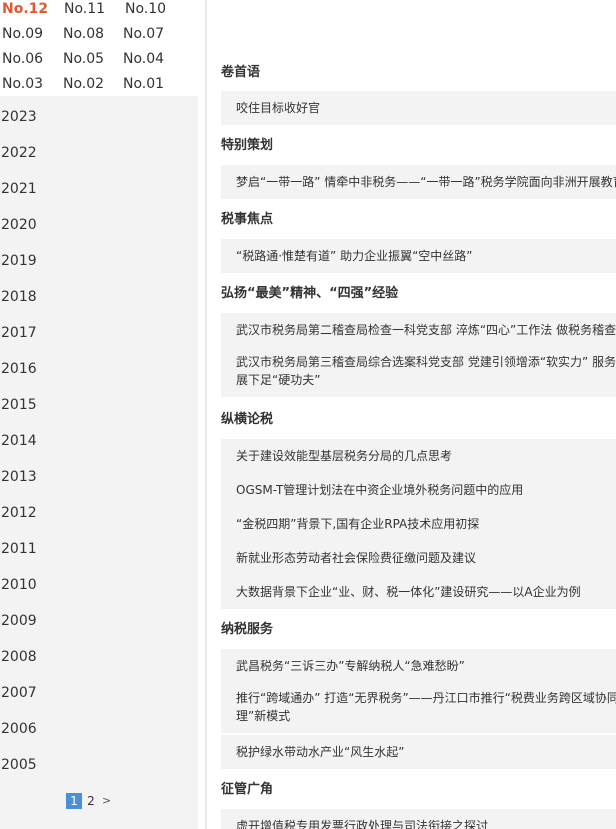 Image resolution: width=616 pixels, height=829 pixels. What do you see at coordinates (74, 801) in the screenshot?
I see `page-current: 1` at bounding box center [74, 801].